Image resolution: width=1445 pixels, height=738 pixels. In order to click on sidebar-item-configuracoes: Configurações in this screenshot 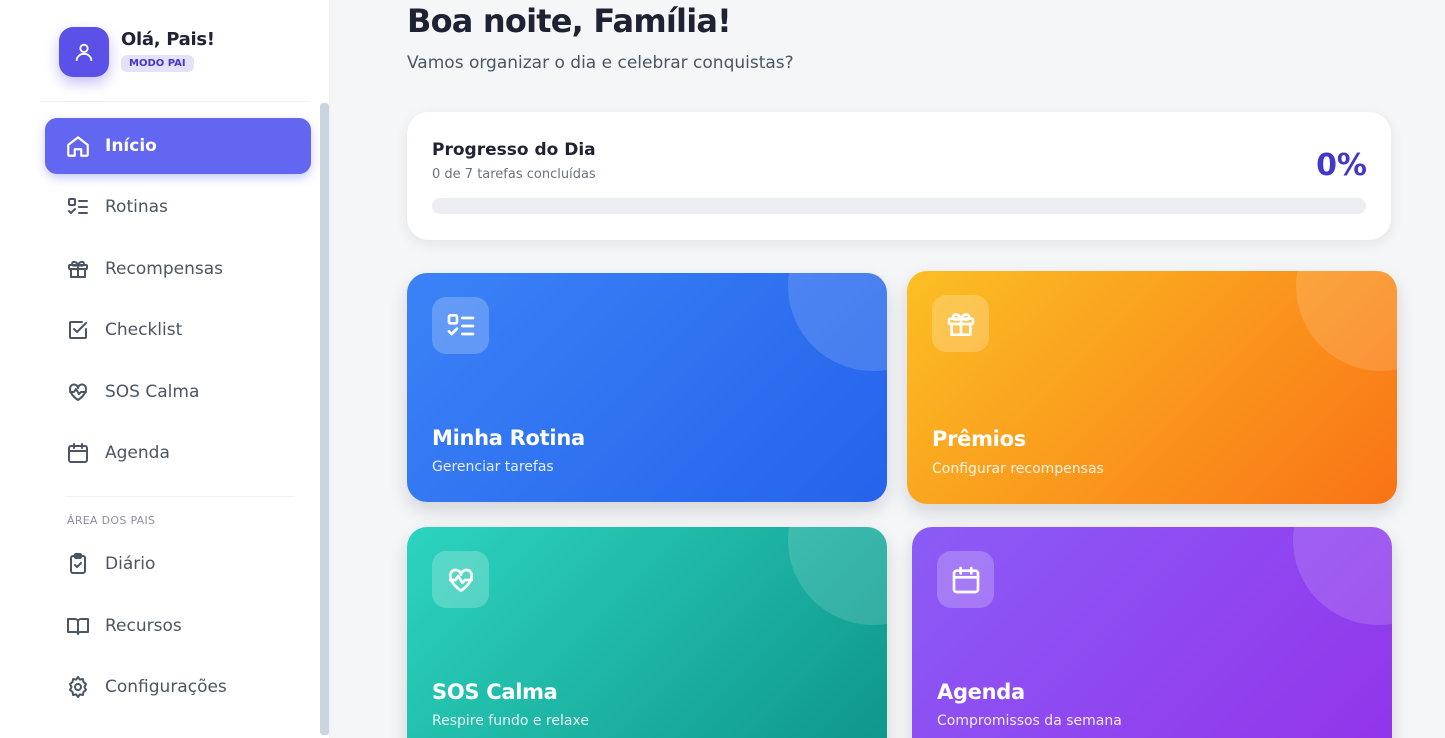, I will do `click(178, 687)`.